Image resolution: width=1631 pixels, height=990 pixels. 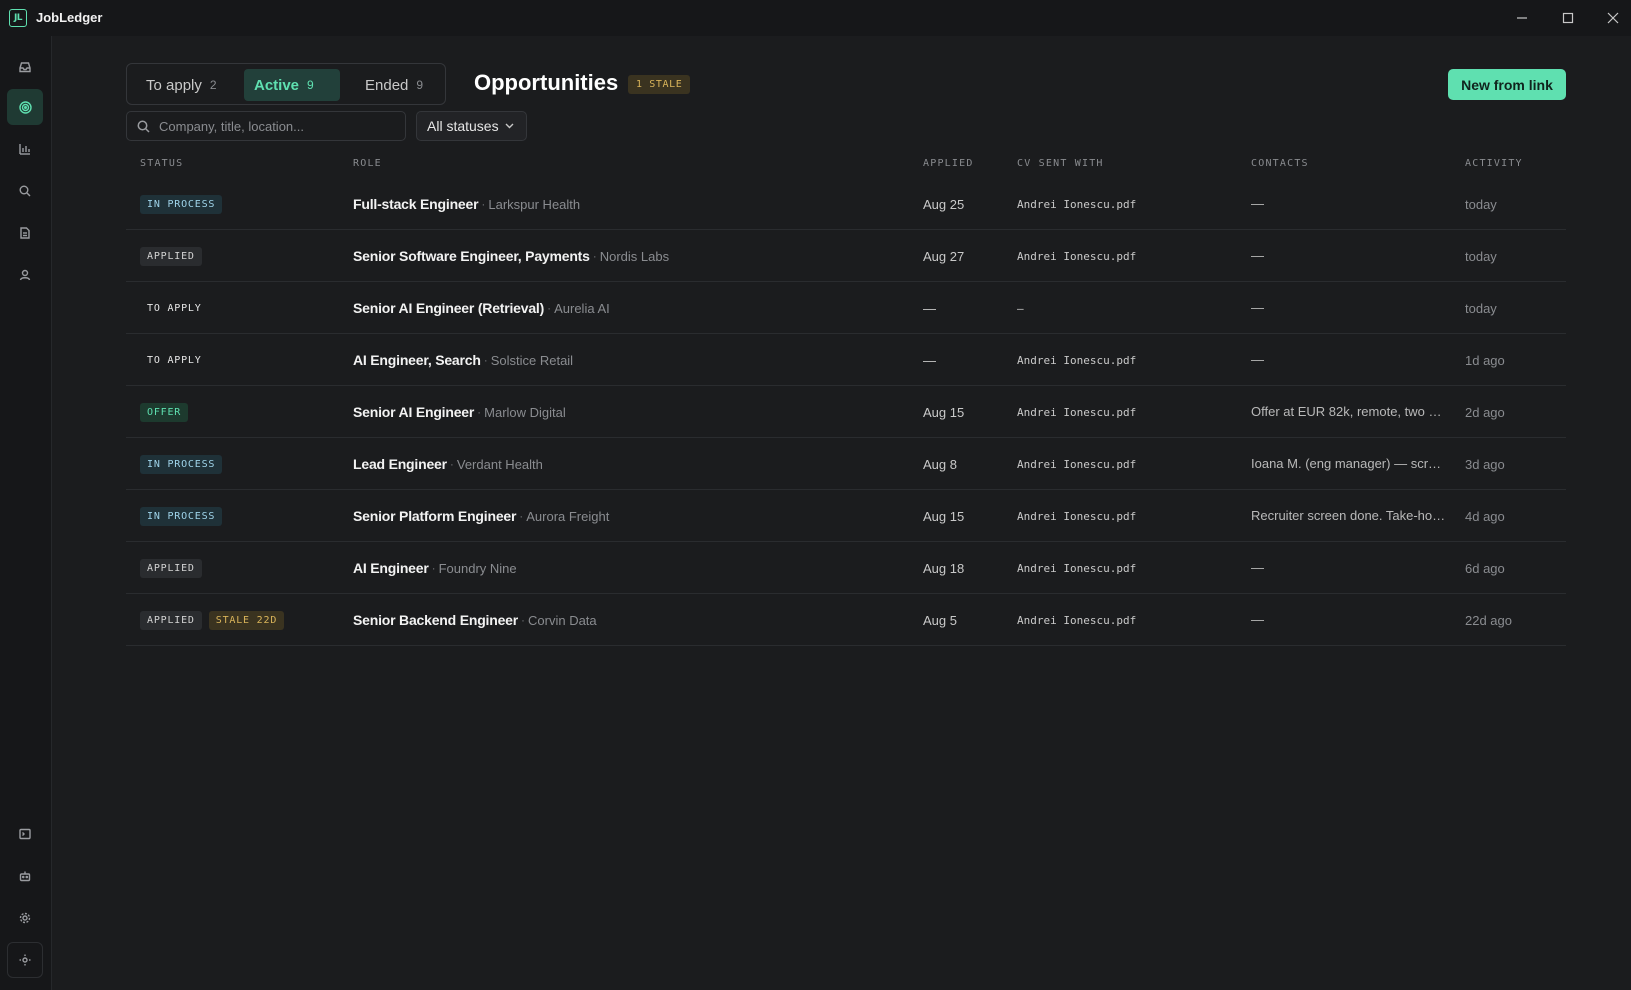 I want to click on role-title: Senior Platform Engineer, so click(x=434, y=516).